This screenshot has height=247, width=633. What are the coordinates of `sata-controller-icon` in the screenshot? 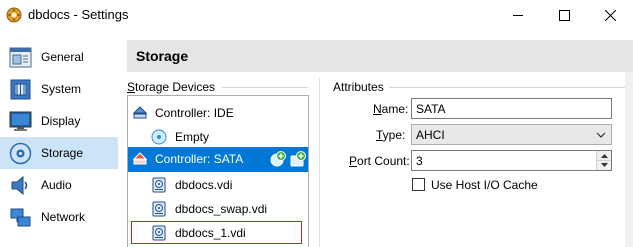 It's located at (140, 159).